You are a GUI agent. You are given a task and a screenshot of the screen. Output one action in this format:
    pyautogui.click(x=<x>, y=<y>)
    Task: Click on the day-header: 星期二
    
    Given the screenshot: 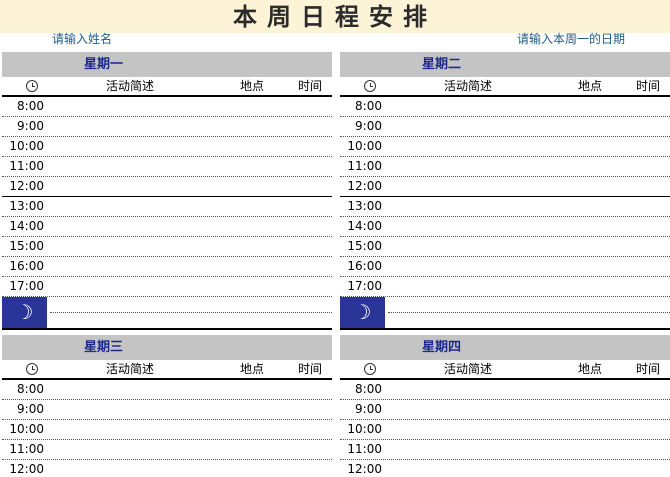 What is the action you would take?
    pyautogui.click(x=505, y=64)
    